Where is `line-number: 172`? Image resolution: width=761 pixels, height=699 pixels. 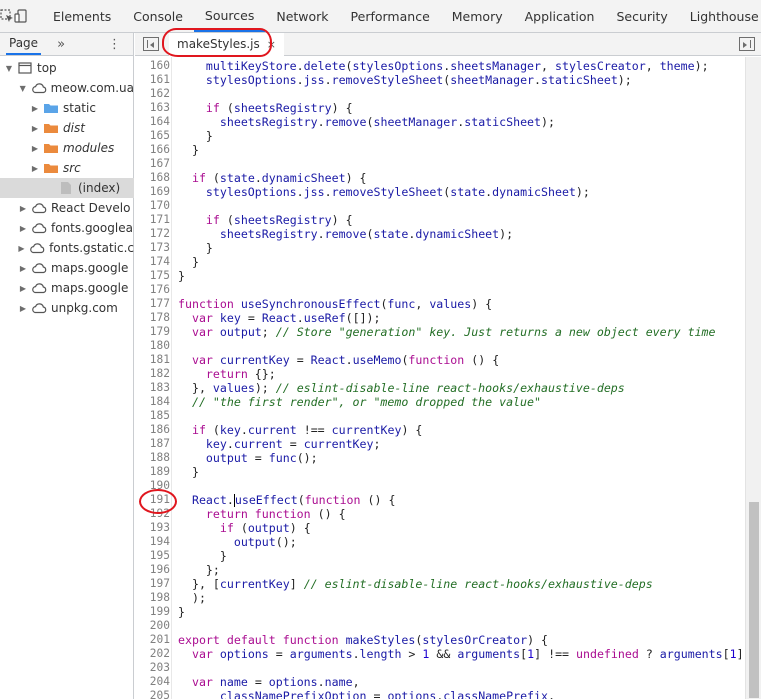 line-number: 172 is located at coordinates (152, 234).